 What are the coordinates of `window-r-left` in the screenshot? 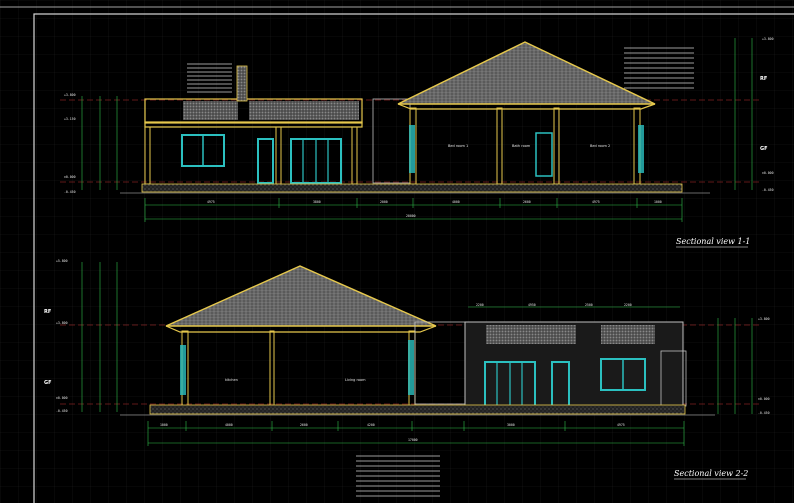 It's located at (412, 149).